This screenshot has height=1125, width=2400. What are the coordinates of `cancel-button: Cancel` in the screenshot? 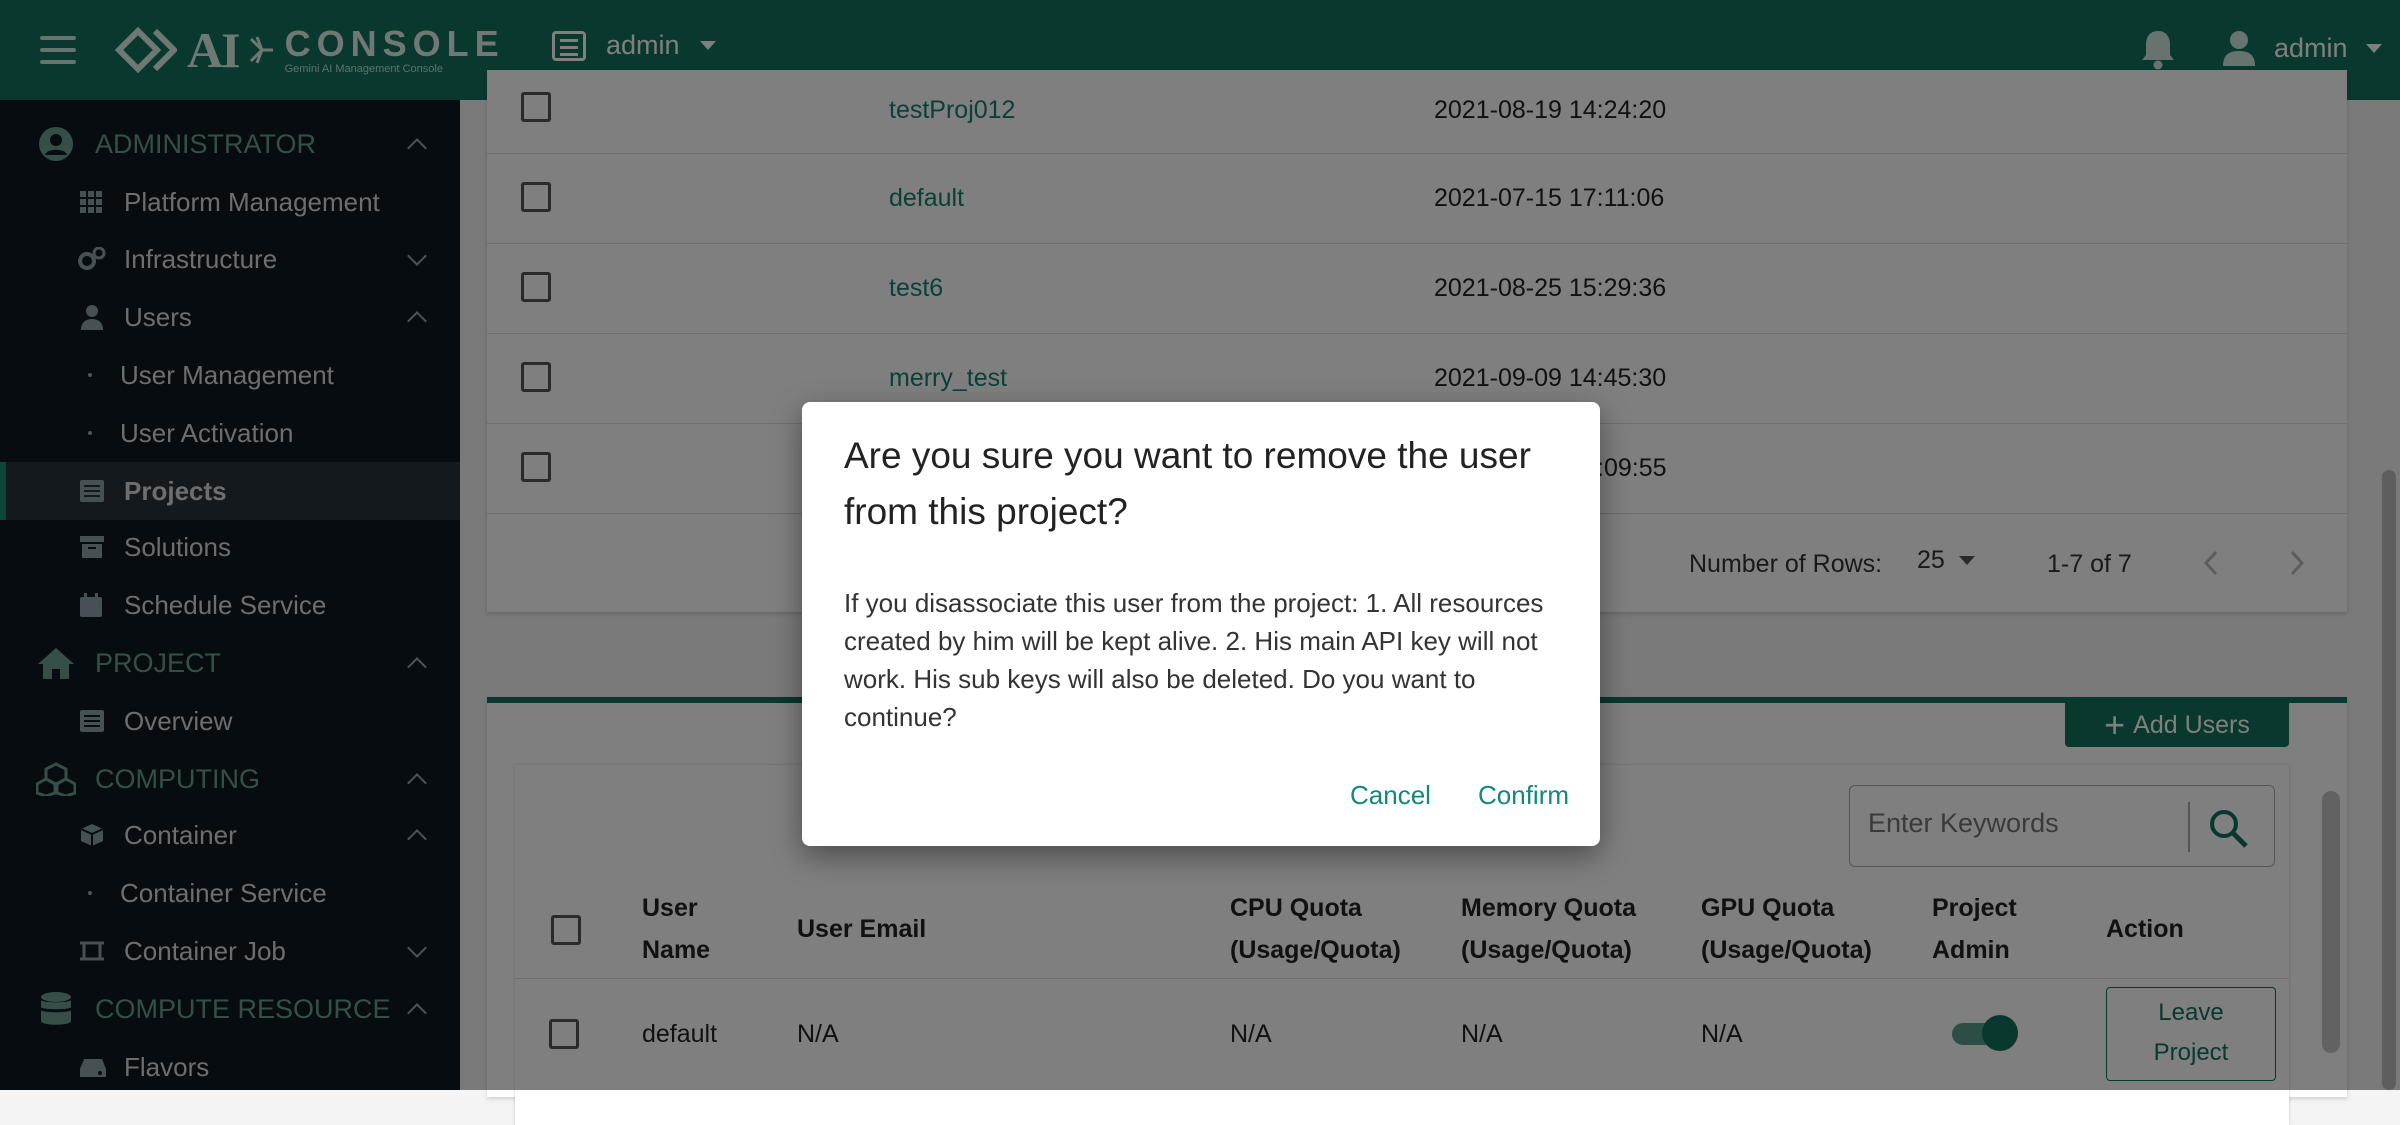 It's located at (1390, 795).